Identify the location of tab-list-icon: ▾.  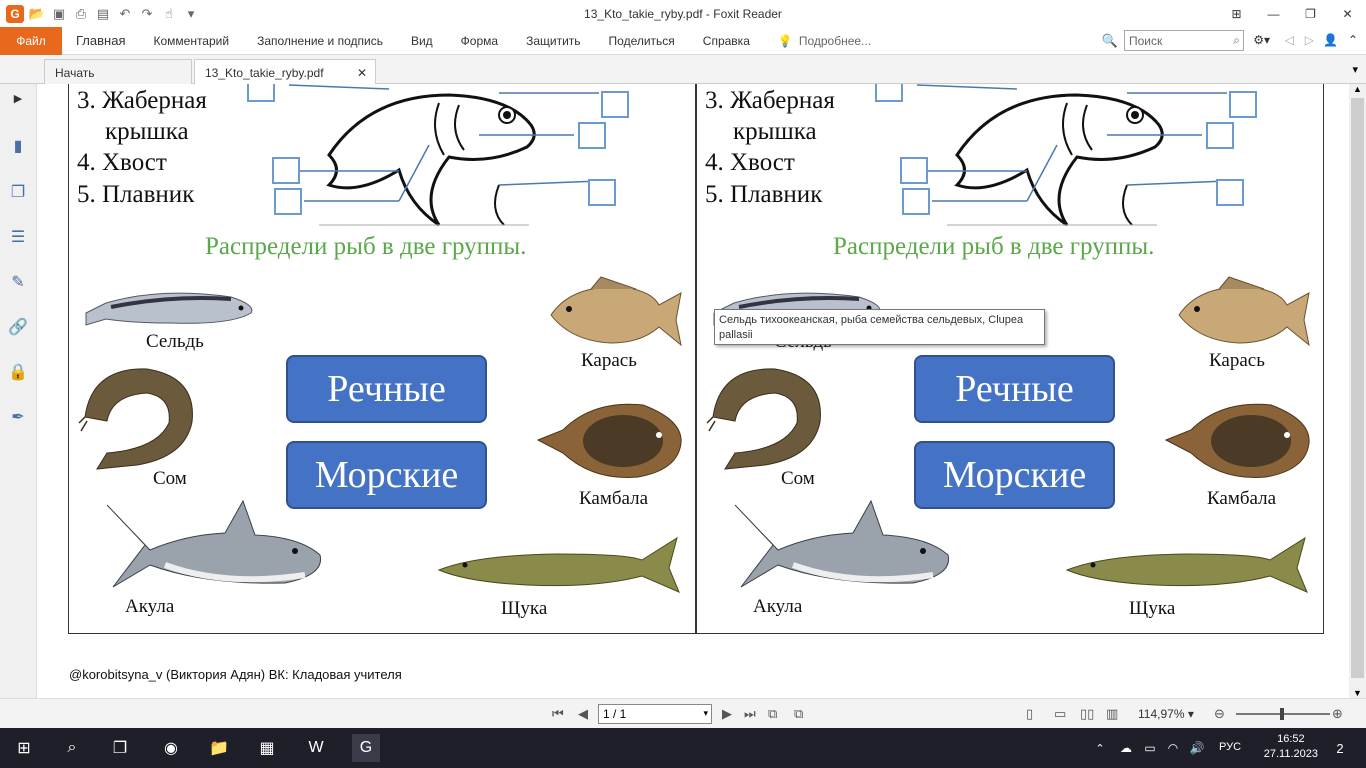
(1355, 69).